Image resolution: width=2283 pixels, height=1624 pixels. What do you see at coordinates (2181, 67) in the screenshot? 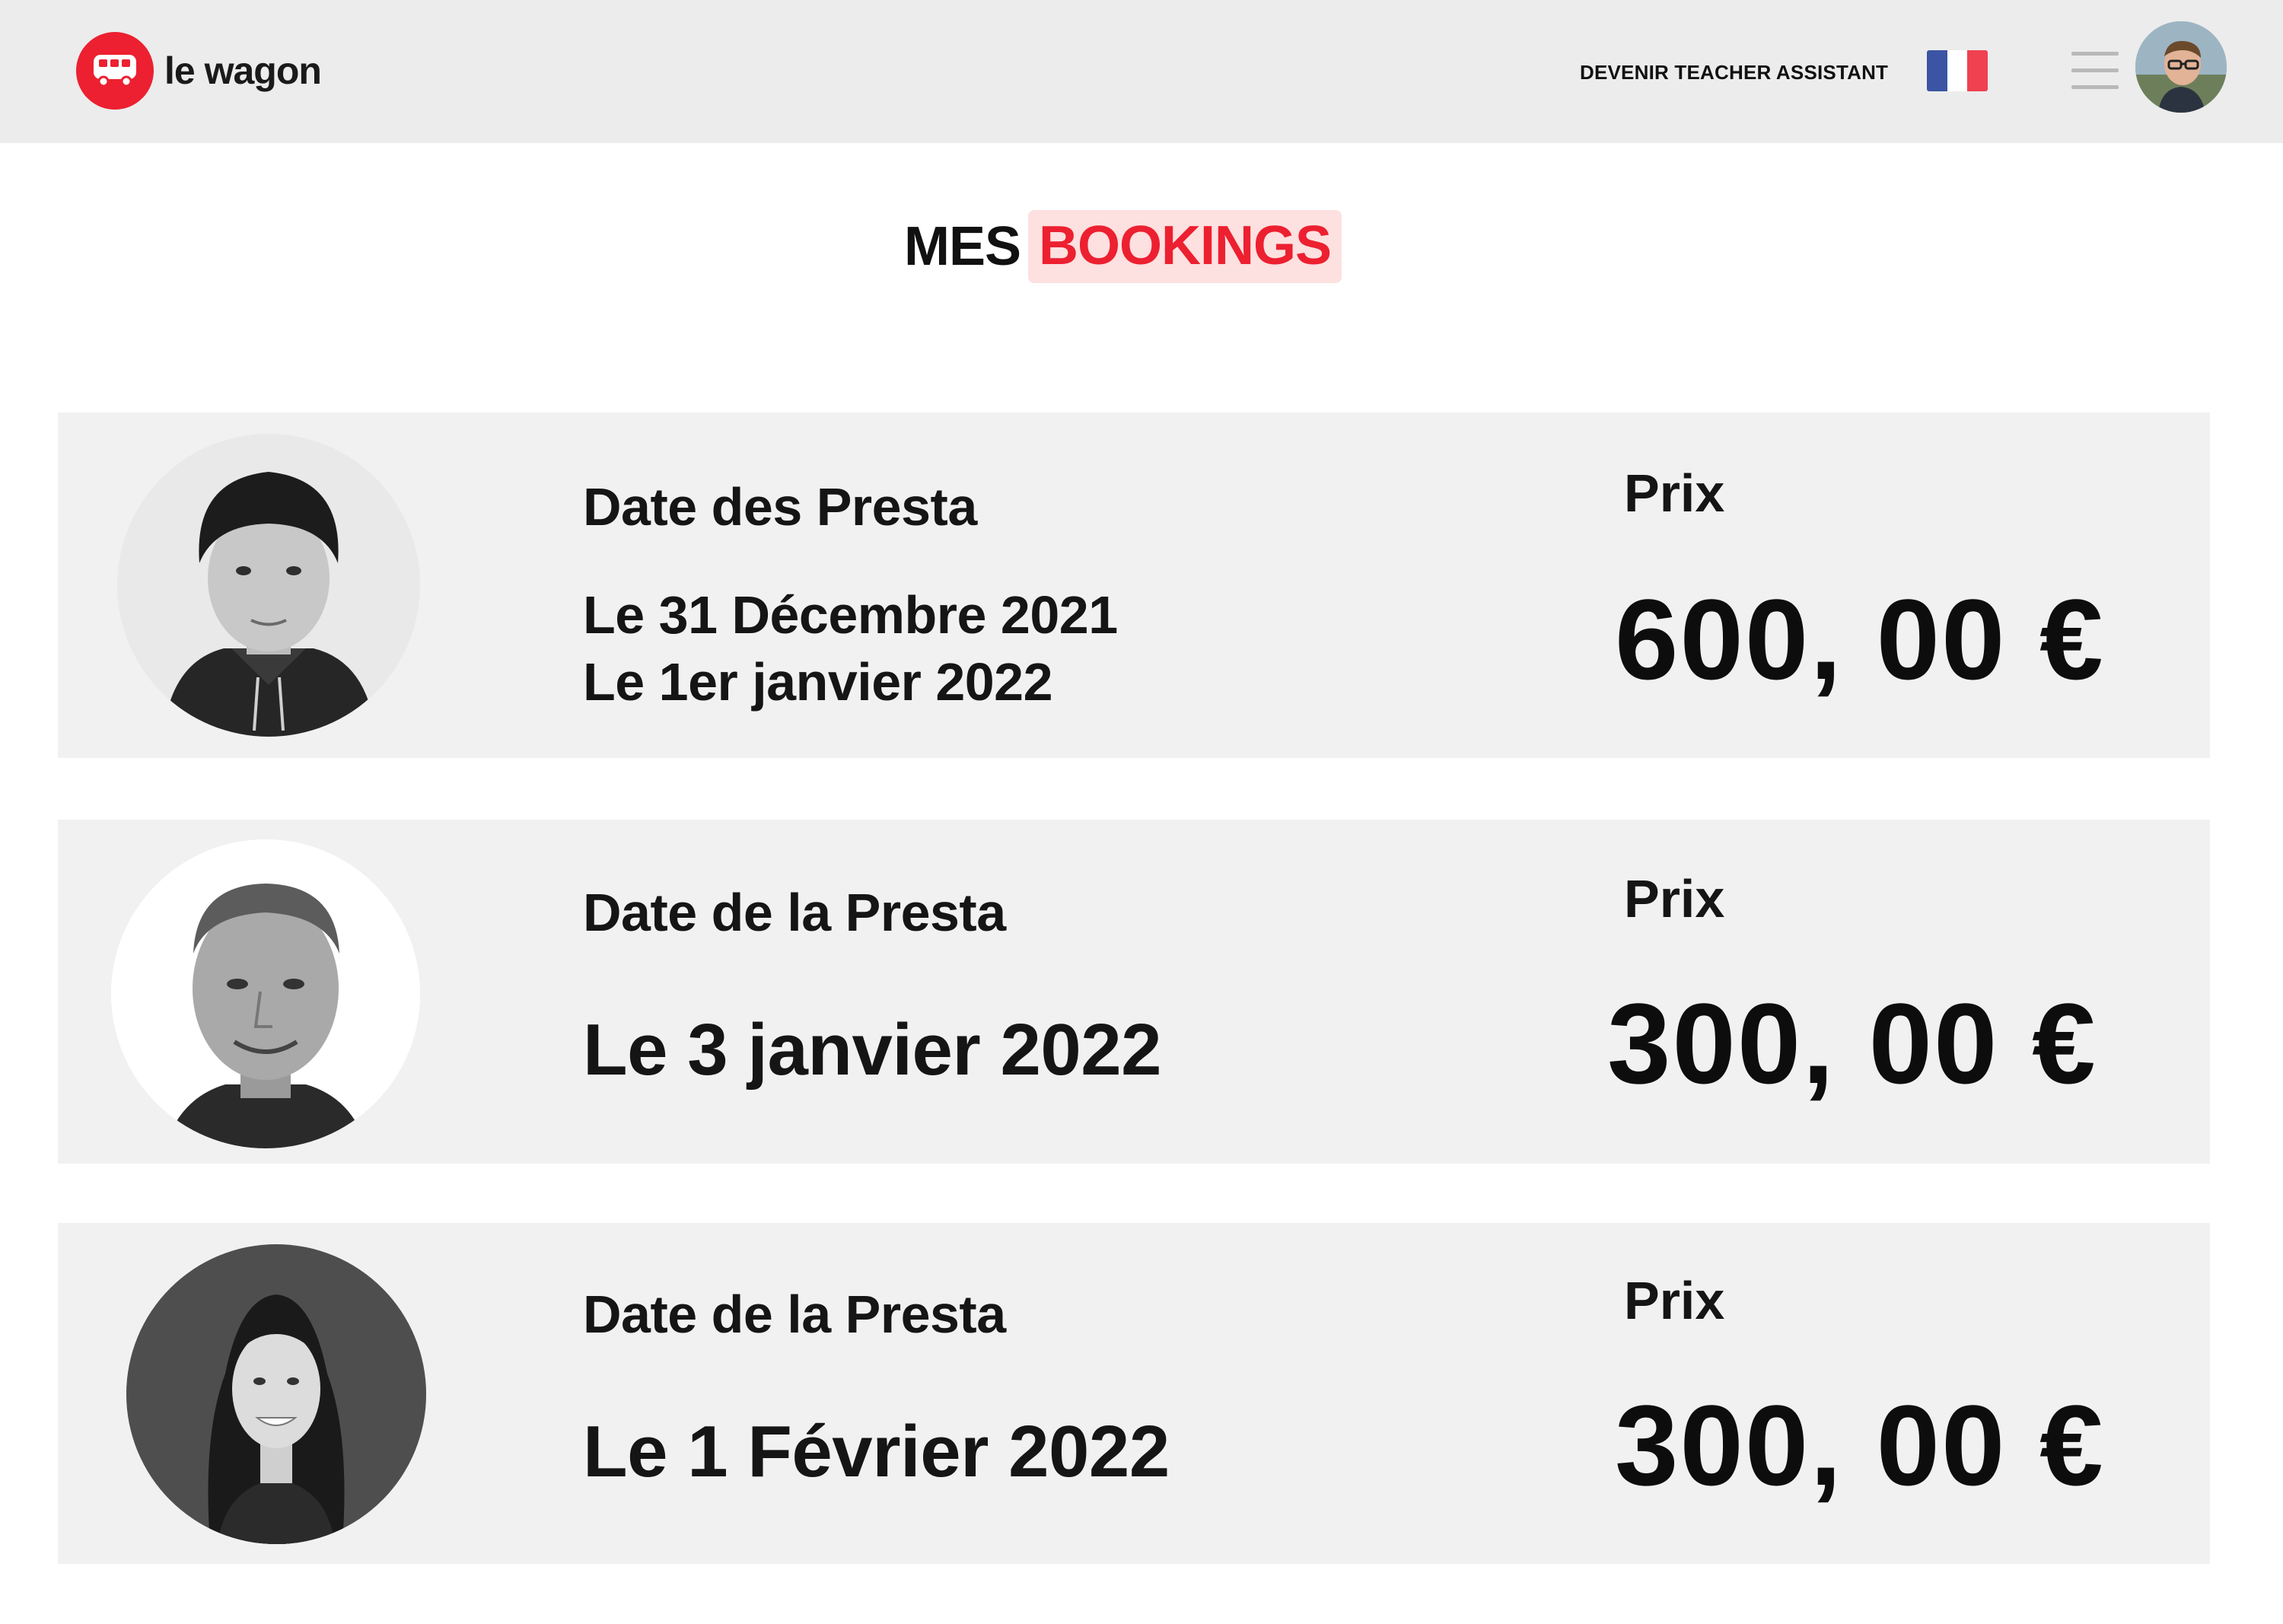
I see `user-avatar` at bounding box center [2181, 67].